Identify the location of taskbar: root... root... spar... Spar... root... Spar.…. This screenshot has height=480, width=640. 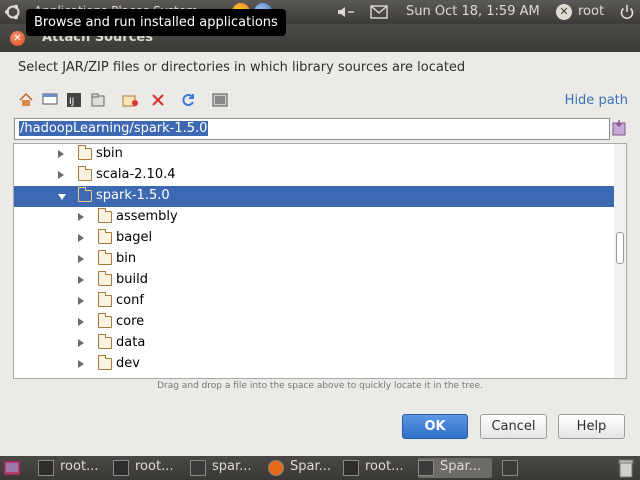
(320, 468).